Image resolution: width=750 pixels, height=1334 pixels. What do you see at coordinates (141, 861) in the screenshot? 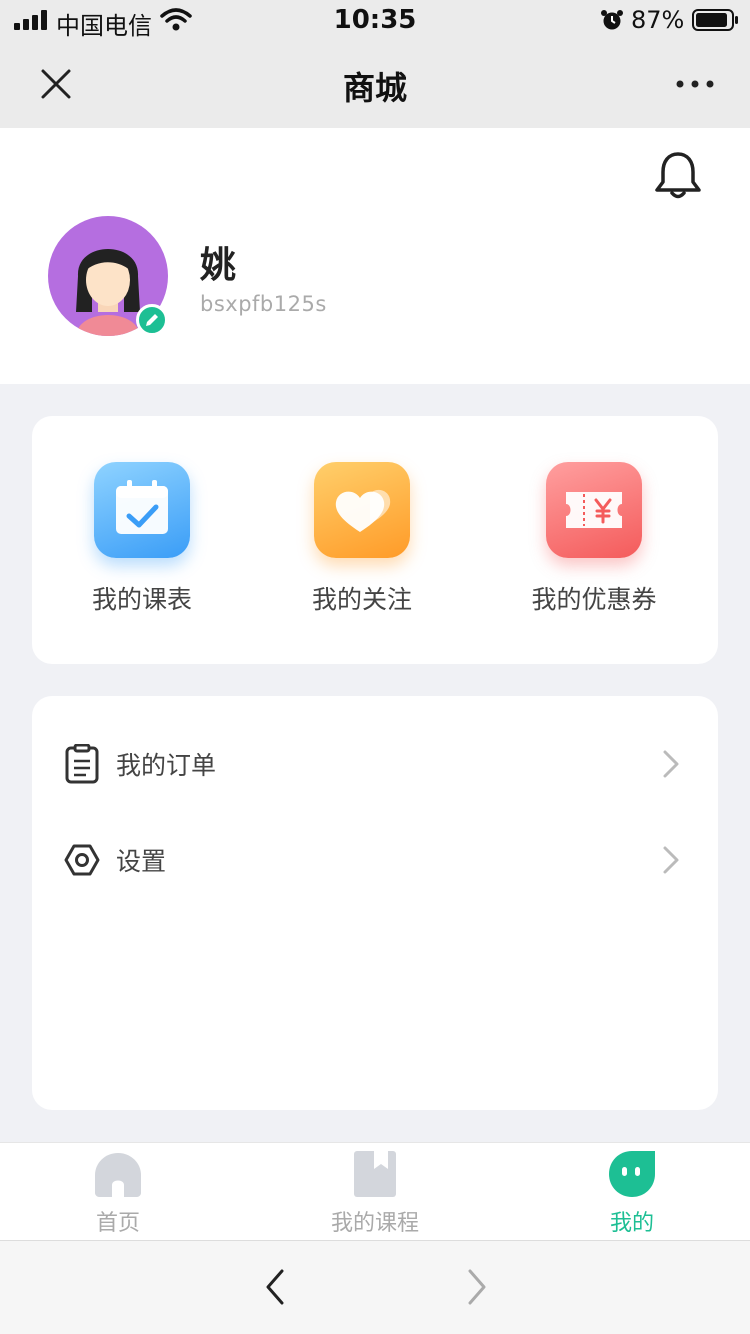
I see `menu-label: 设置` at bounding box center [141, 861].